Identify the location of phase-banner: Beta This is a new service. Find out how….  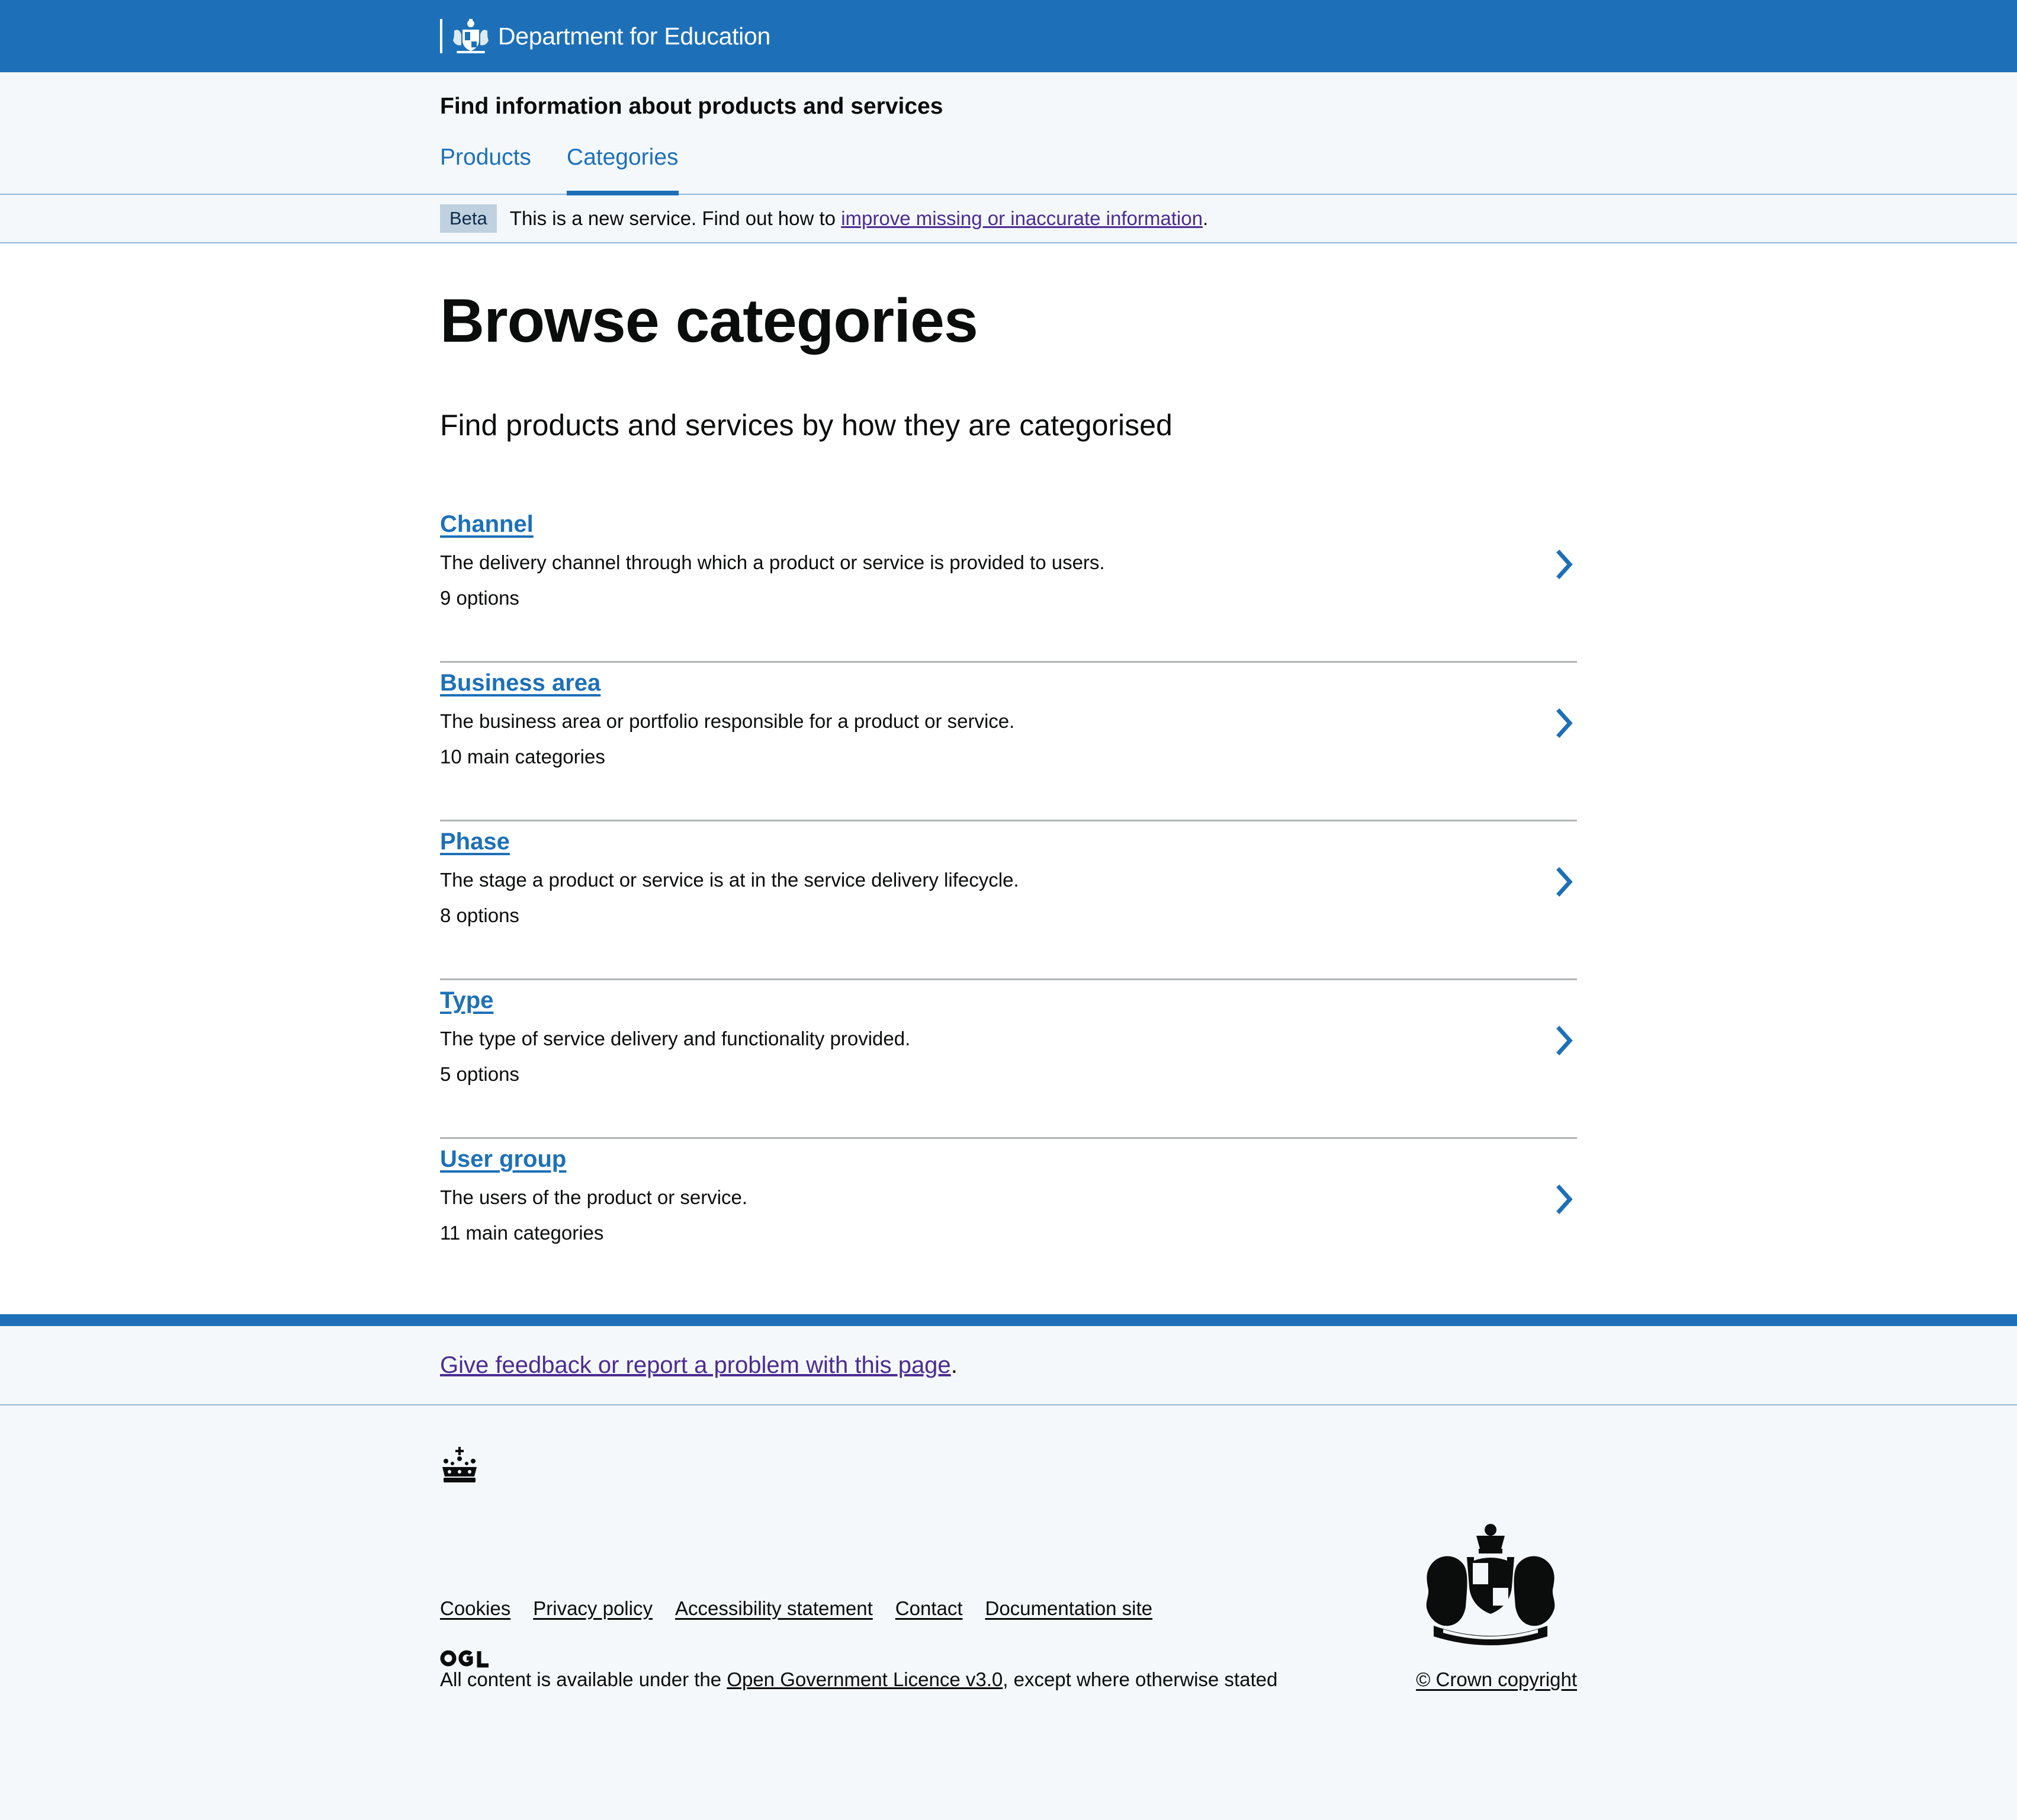
(1008, 219).